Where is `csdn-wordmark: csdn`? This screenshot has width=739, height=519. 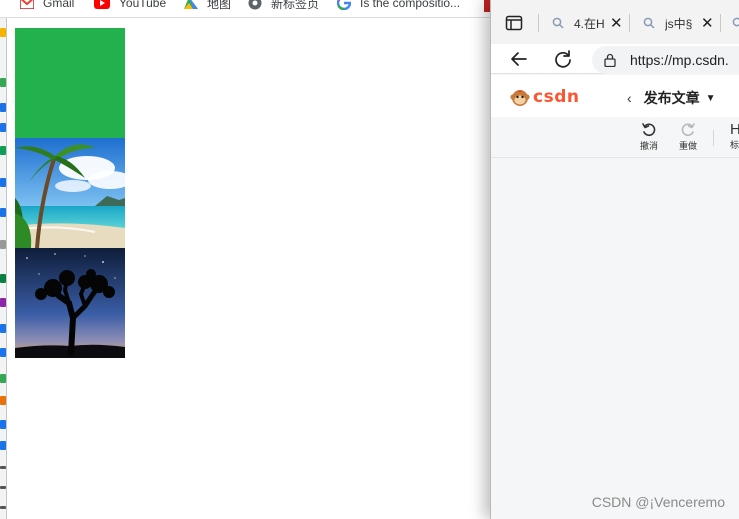
csdn-wordmark: csdn is located at coordinates (556, 97).